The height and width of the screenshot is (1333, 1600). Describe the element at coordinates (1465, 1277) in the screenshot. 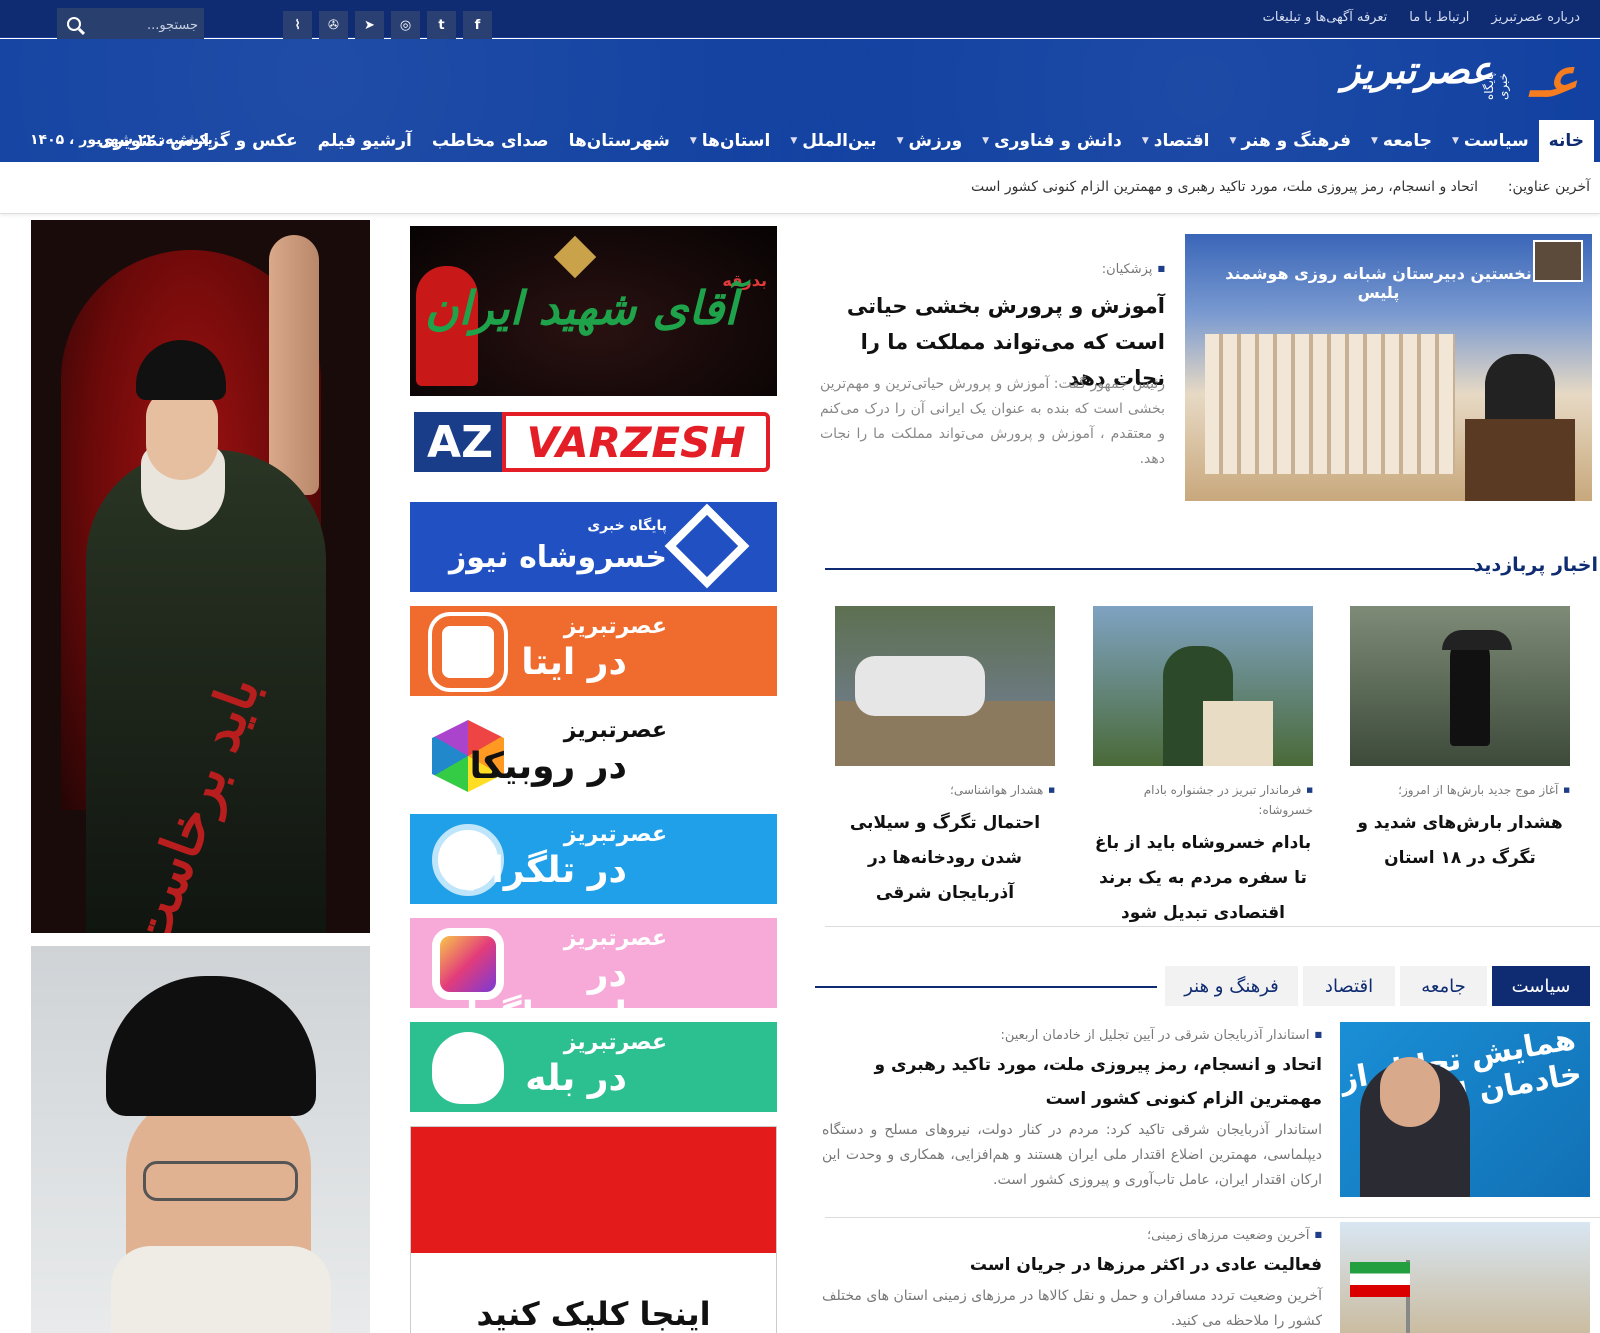

I see `story-image` at that location.